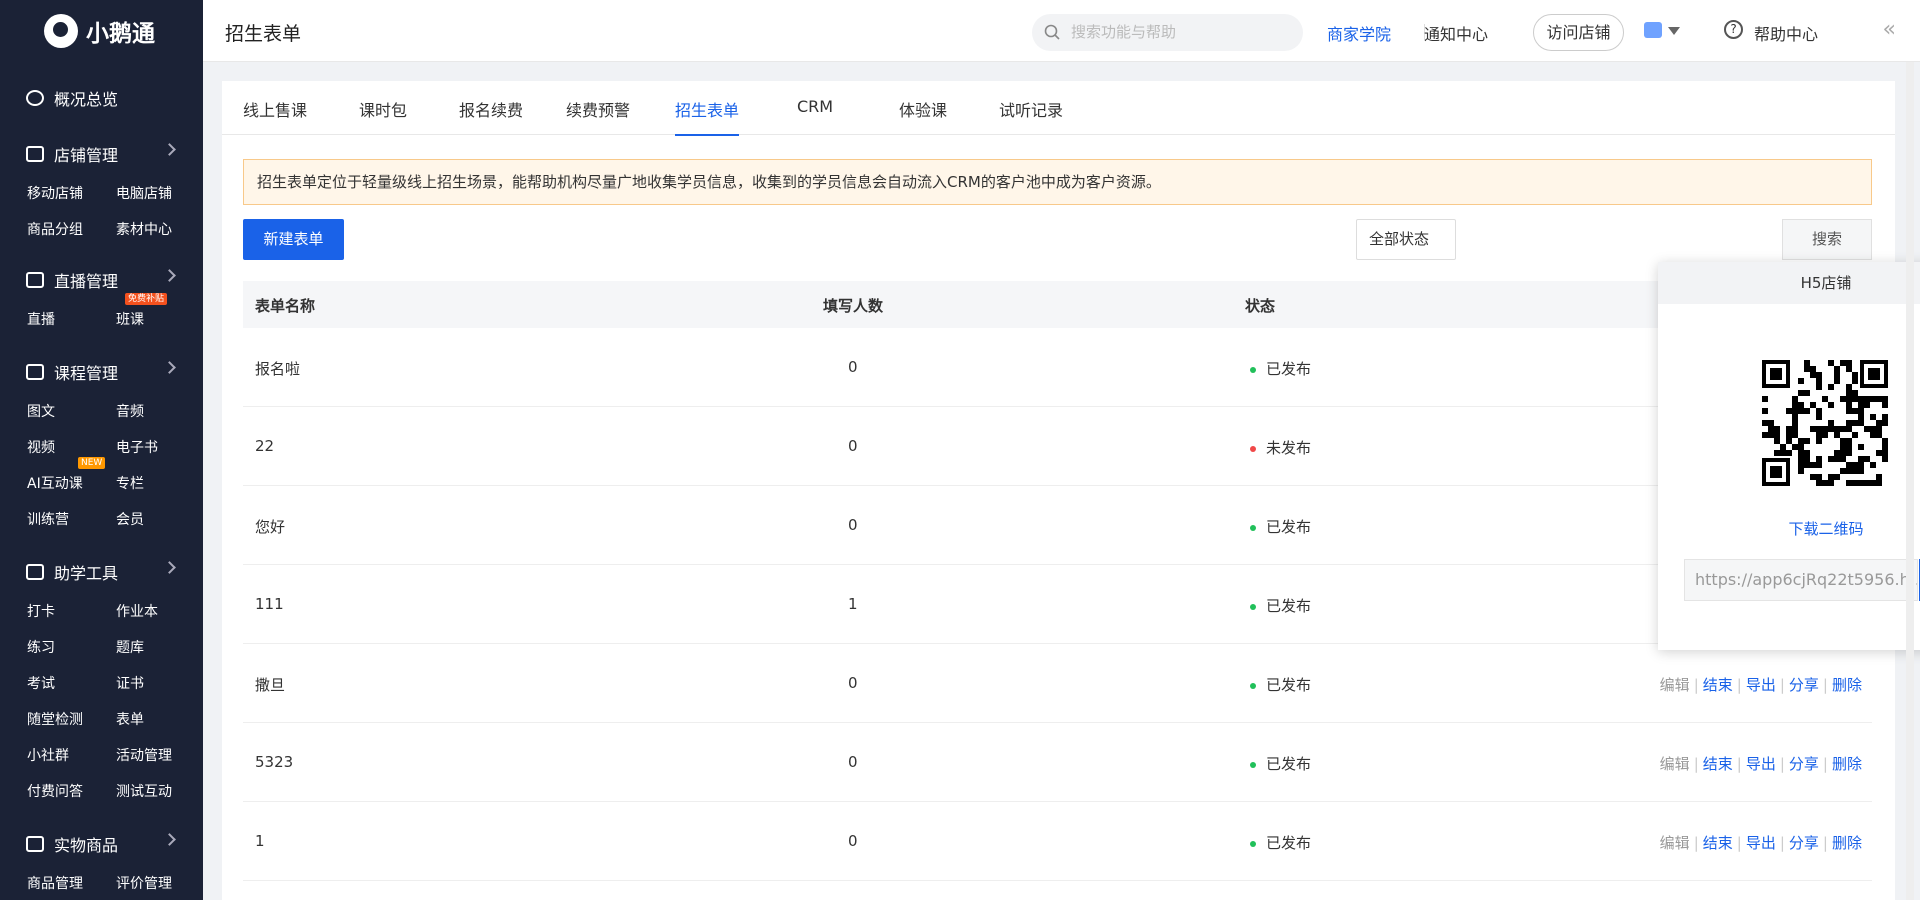  What do you see at coordinates (815, 106) in the screenshot?
I see `tab-crm: CRM` at bounding box center [815, 106].